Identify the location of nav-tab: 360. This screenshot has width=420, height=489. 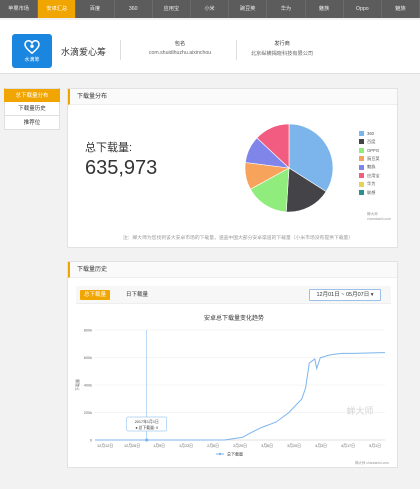
(134, 9).